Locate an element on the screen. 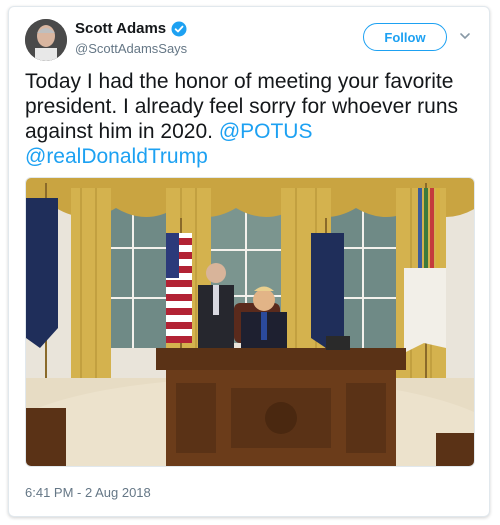 Image resolution: width=500 pixels, height=525 pixels. avatar is located at coordinates (46, 40).